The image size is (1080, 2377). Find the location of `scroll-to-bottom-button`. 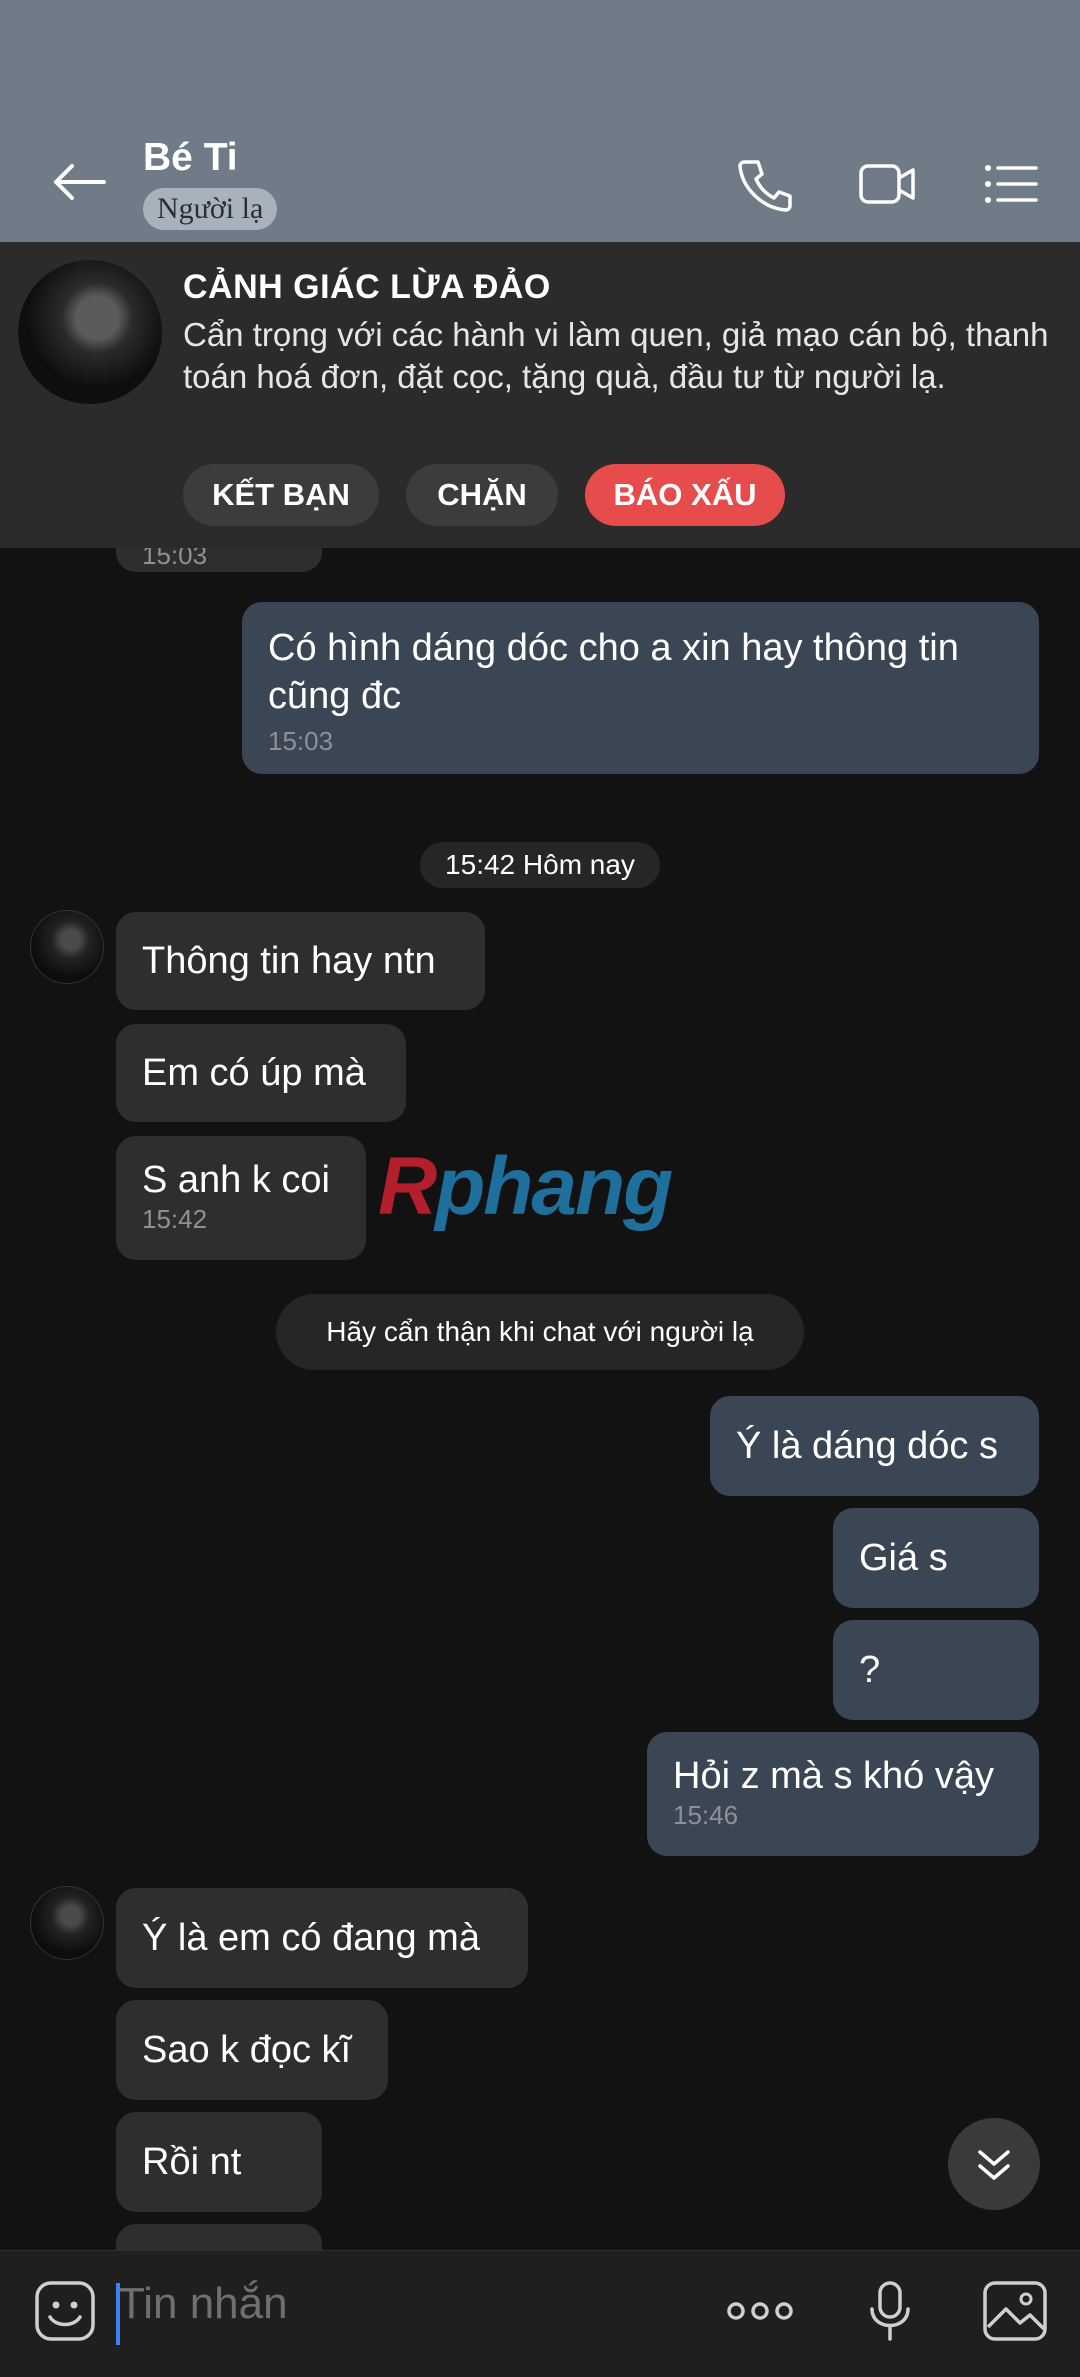

scroll-to-bottom-button is located at coordinates (994, 2164).